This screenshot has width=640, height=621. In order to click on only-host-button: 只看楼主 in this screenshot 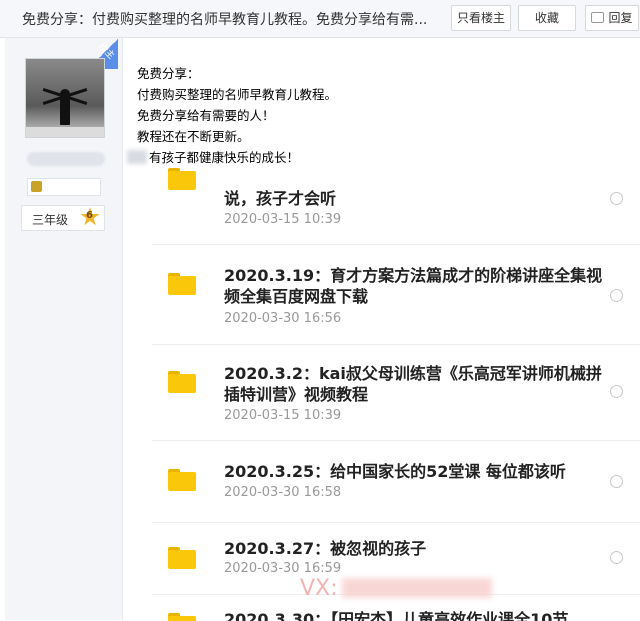, I will do `click(481, 18)`.